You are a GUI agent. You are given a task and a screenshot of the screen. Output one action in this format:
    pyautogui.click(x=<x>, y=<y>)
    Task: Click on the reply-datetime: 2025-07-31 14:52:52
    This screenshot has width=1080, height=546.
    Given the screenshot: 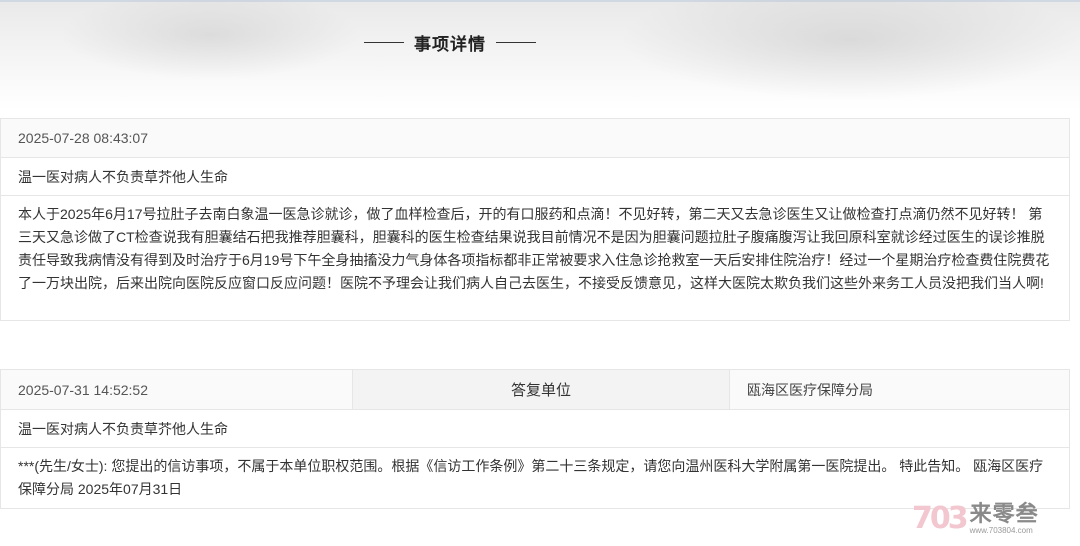 What is the action you would take?
    pyautogui.click(x=177, y=389)
    